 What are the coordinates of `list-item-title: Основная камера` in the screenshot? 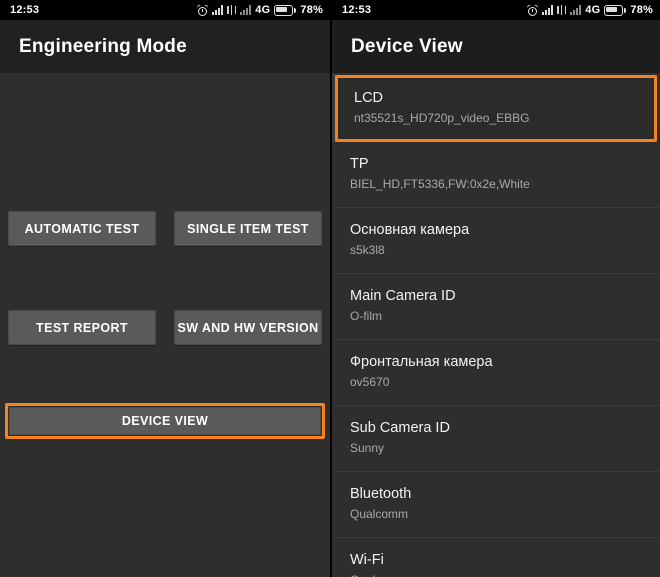 It's located at (410, 230).